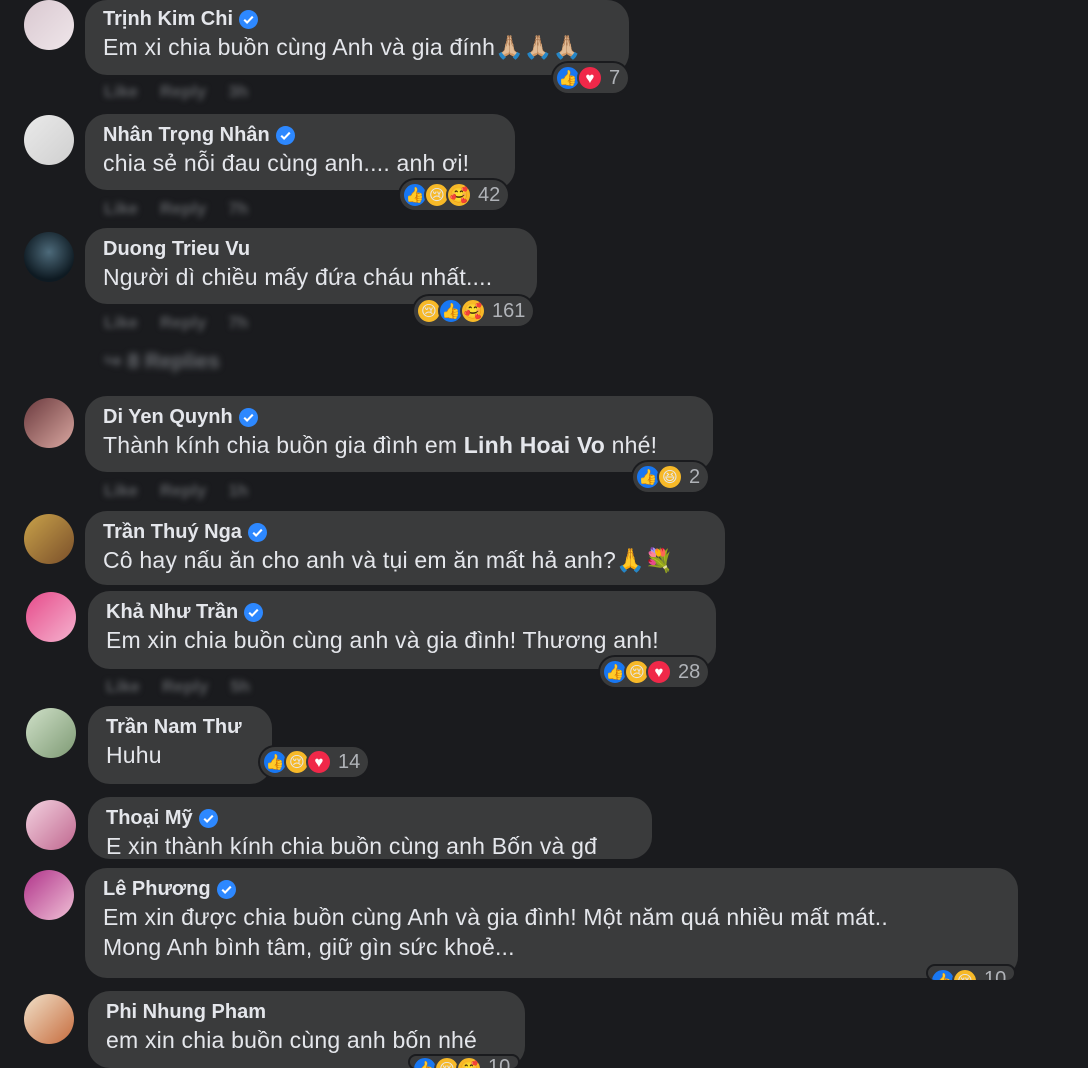 The height and width of the screenshot is (1068, 1088). I want to click on replies-count: 8 Replies, so click(173, 361).